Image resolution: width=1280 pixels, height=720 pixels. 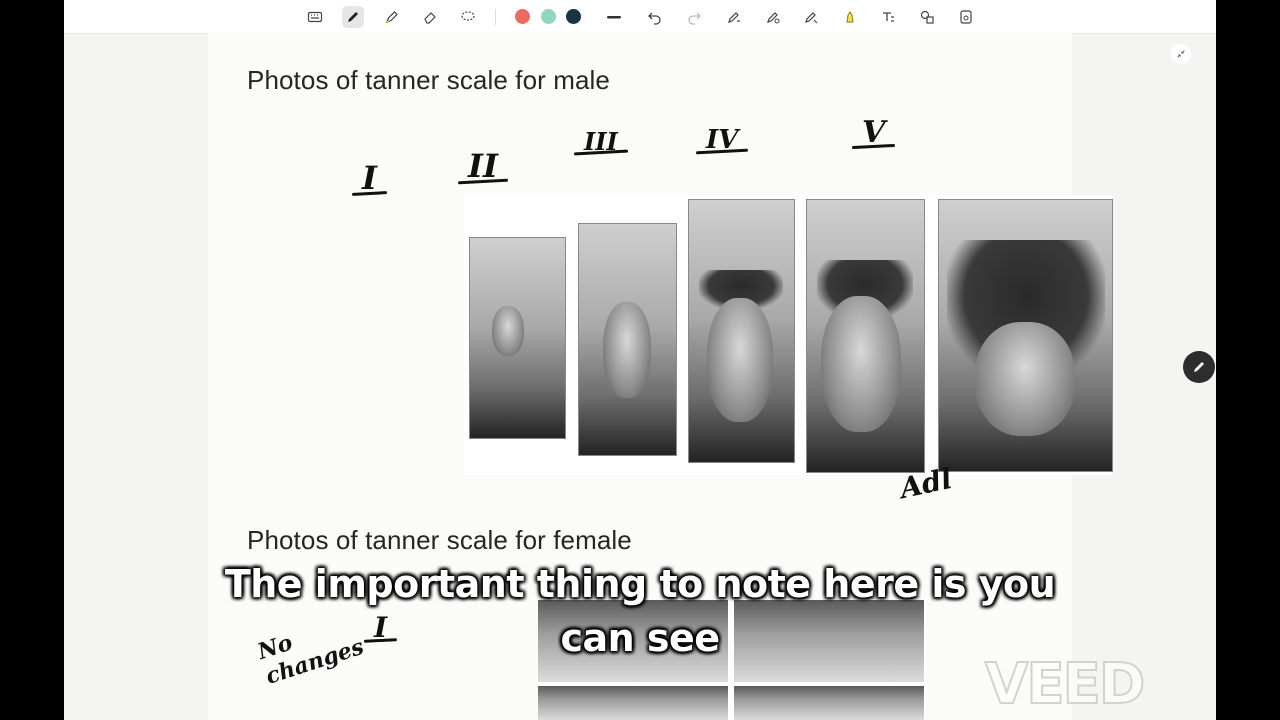 I want to click on subtitle-line-1: The important thing to note here is you, so click(x=640, y=584).